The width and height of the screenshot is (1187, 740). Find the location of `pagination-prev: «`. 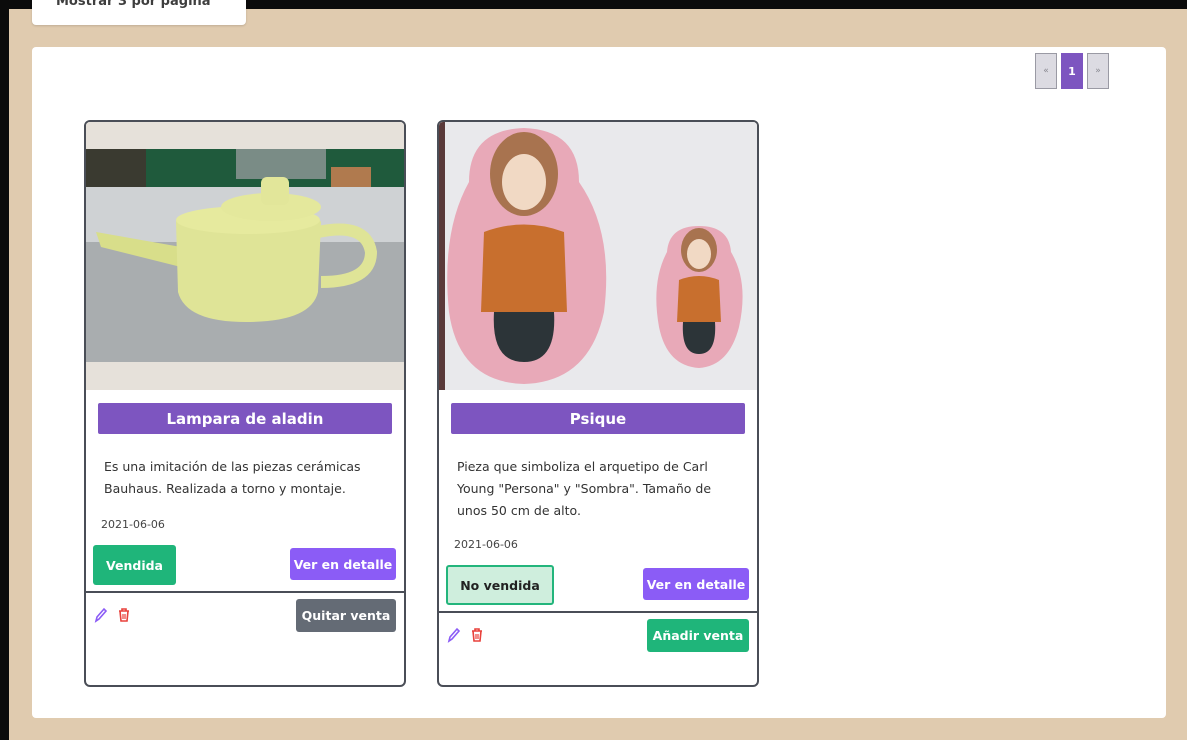

pagination-prev: « is located at coordinates (1046, 71).